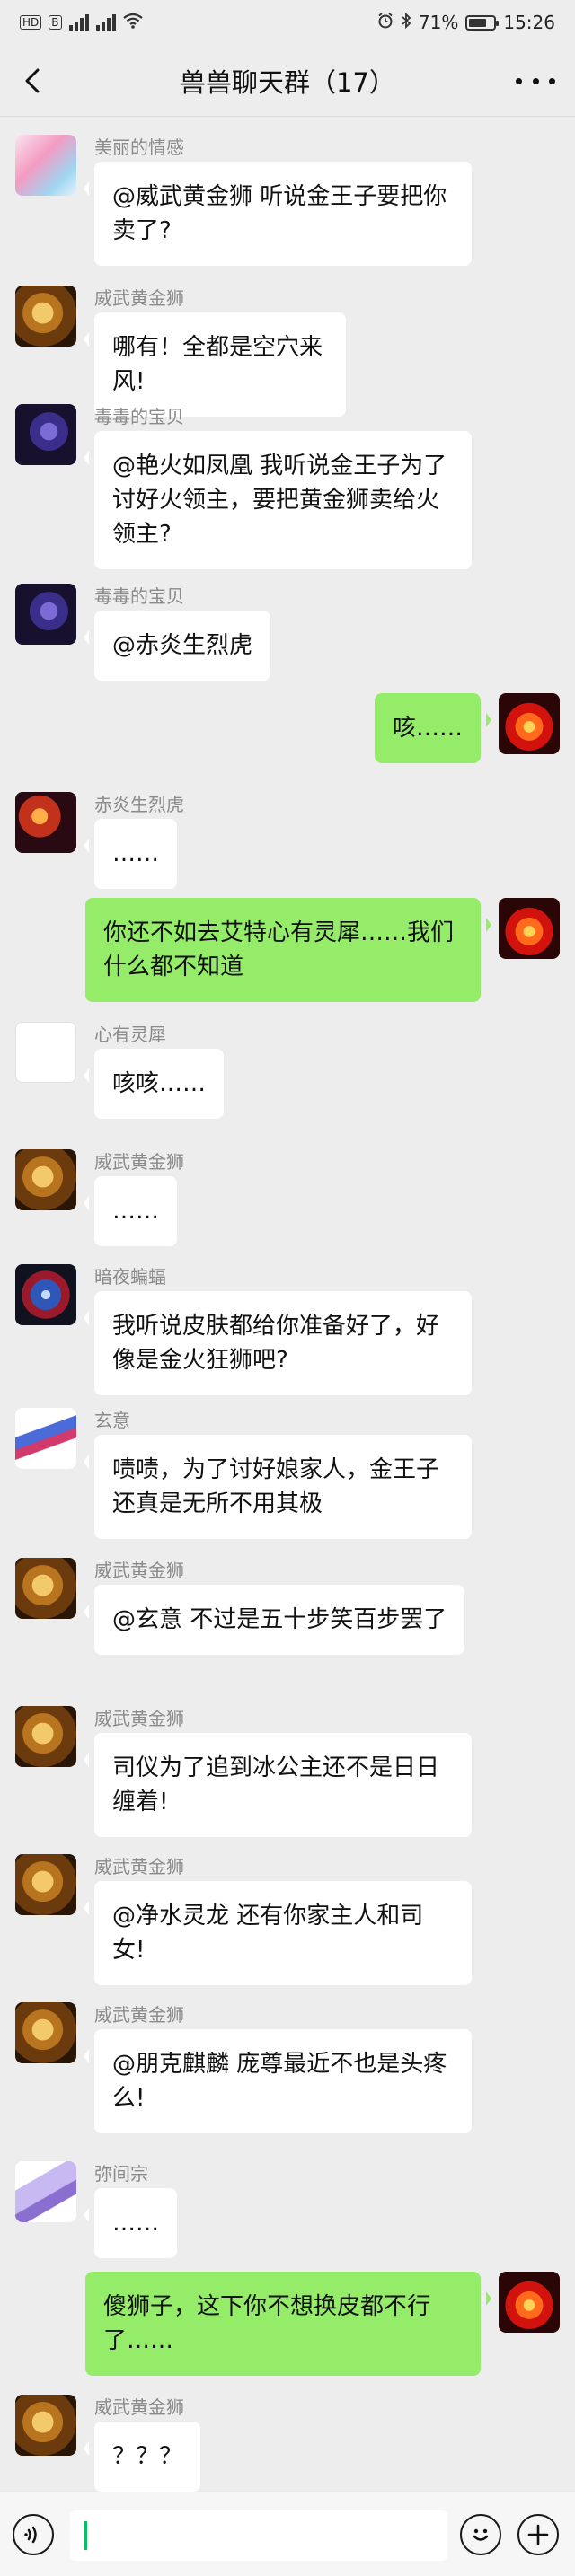  What do you see at coordinates (55, 22) in the screenshot?
I see `network-tag-2: B` at bounding box center [55, 22].